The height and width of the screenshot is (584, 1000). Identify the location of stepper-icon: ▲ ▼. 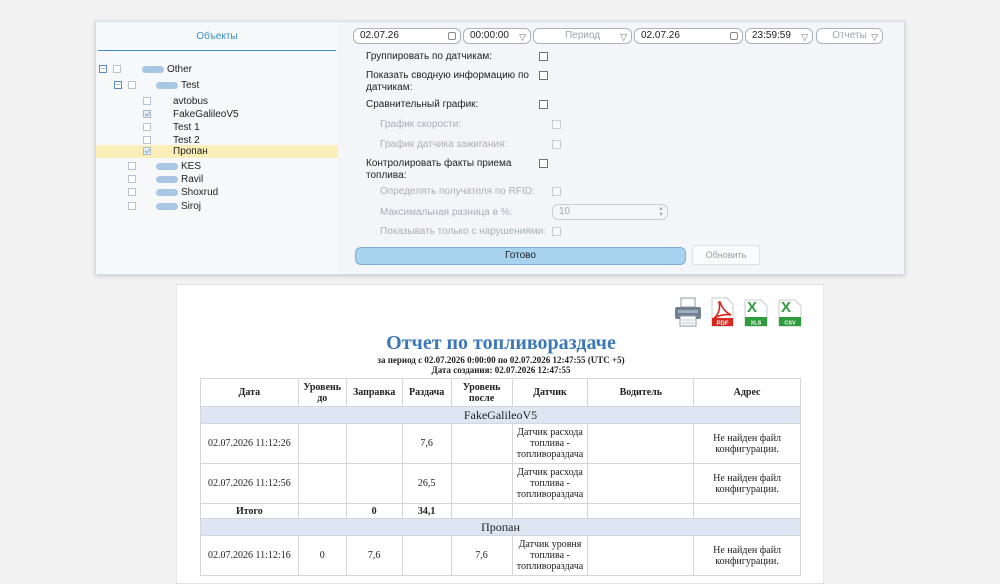
(661, 212).